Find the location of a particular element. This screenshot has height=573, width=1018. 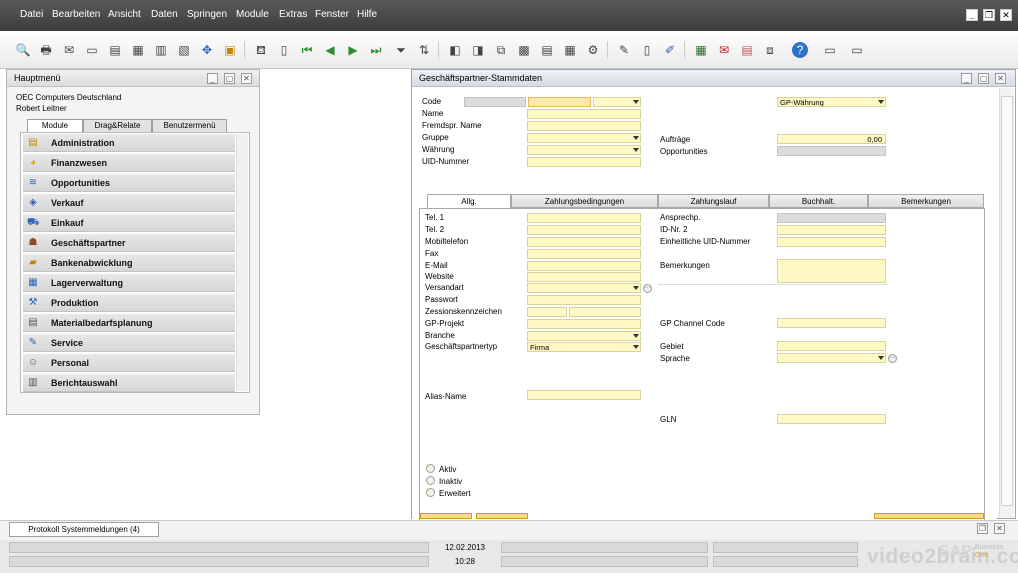

next-icon: ▶ is located at coordinates (353, 50).